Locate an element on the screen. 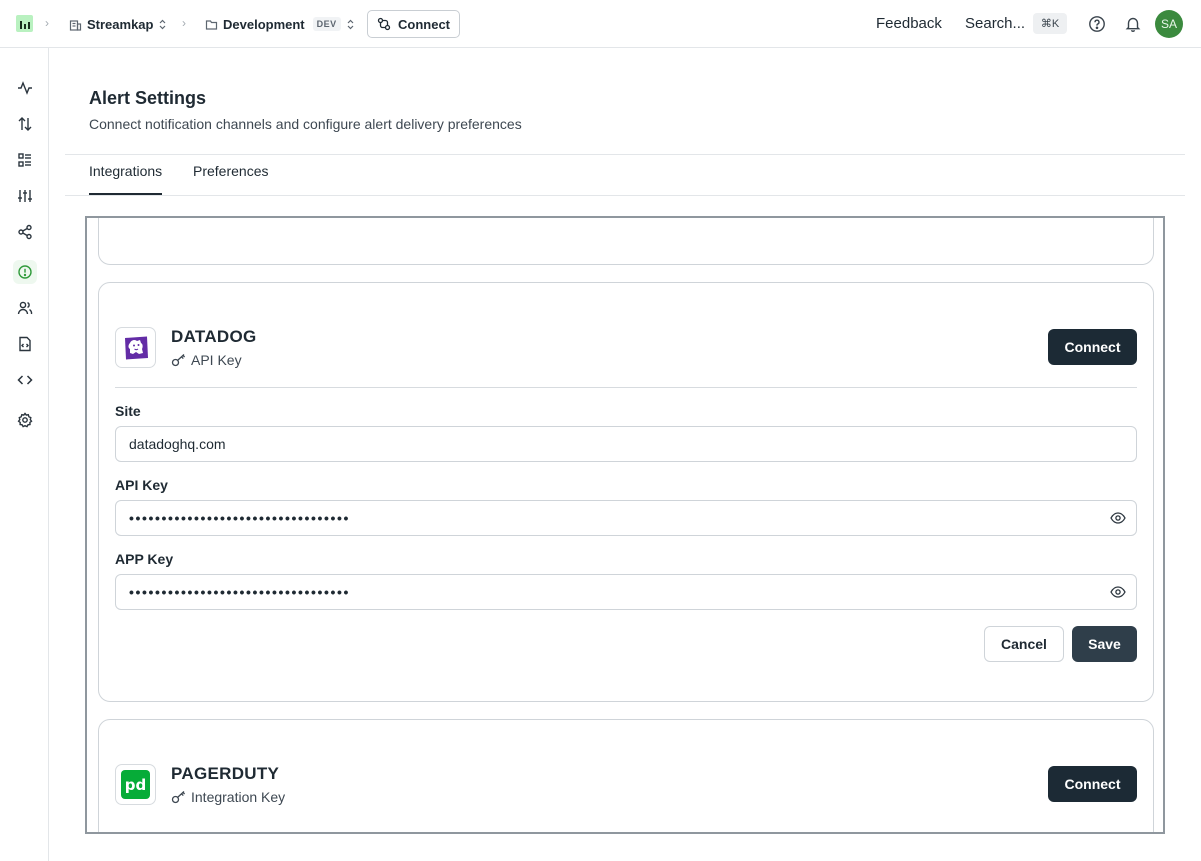 The height and width of the screenshot is (861, 1201). share-icon is located at coordinates (25, 232).